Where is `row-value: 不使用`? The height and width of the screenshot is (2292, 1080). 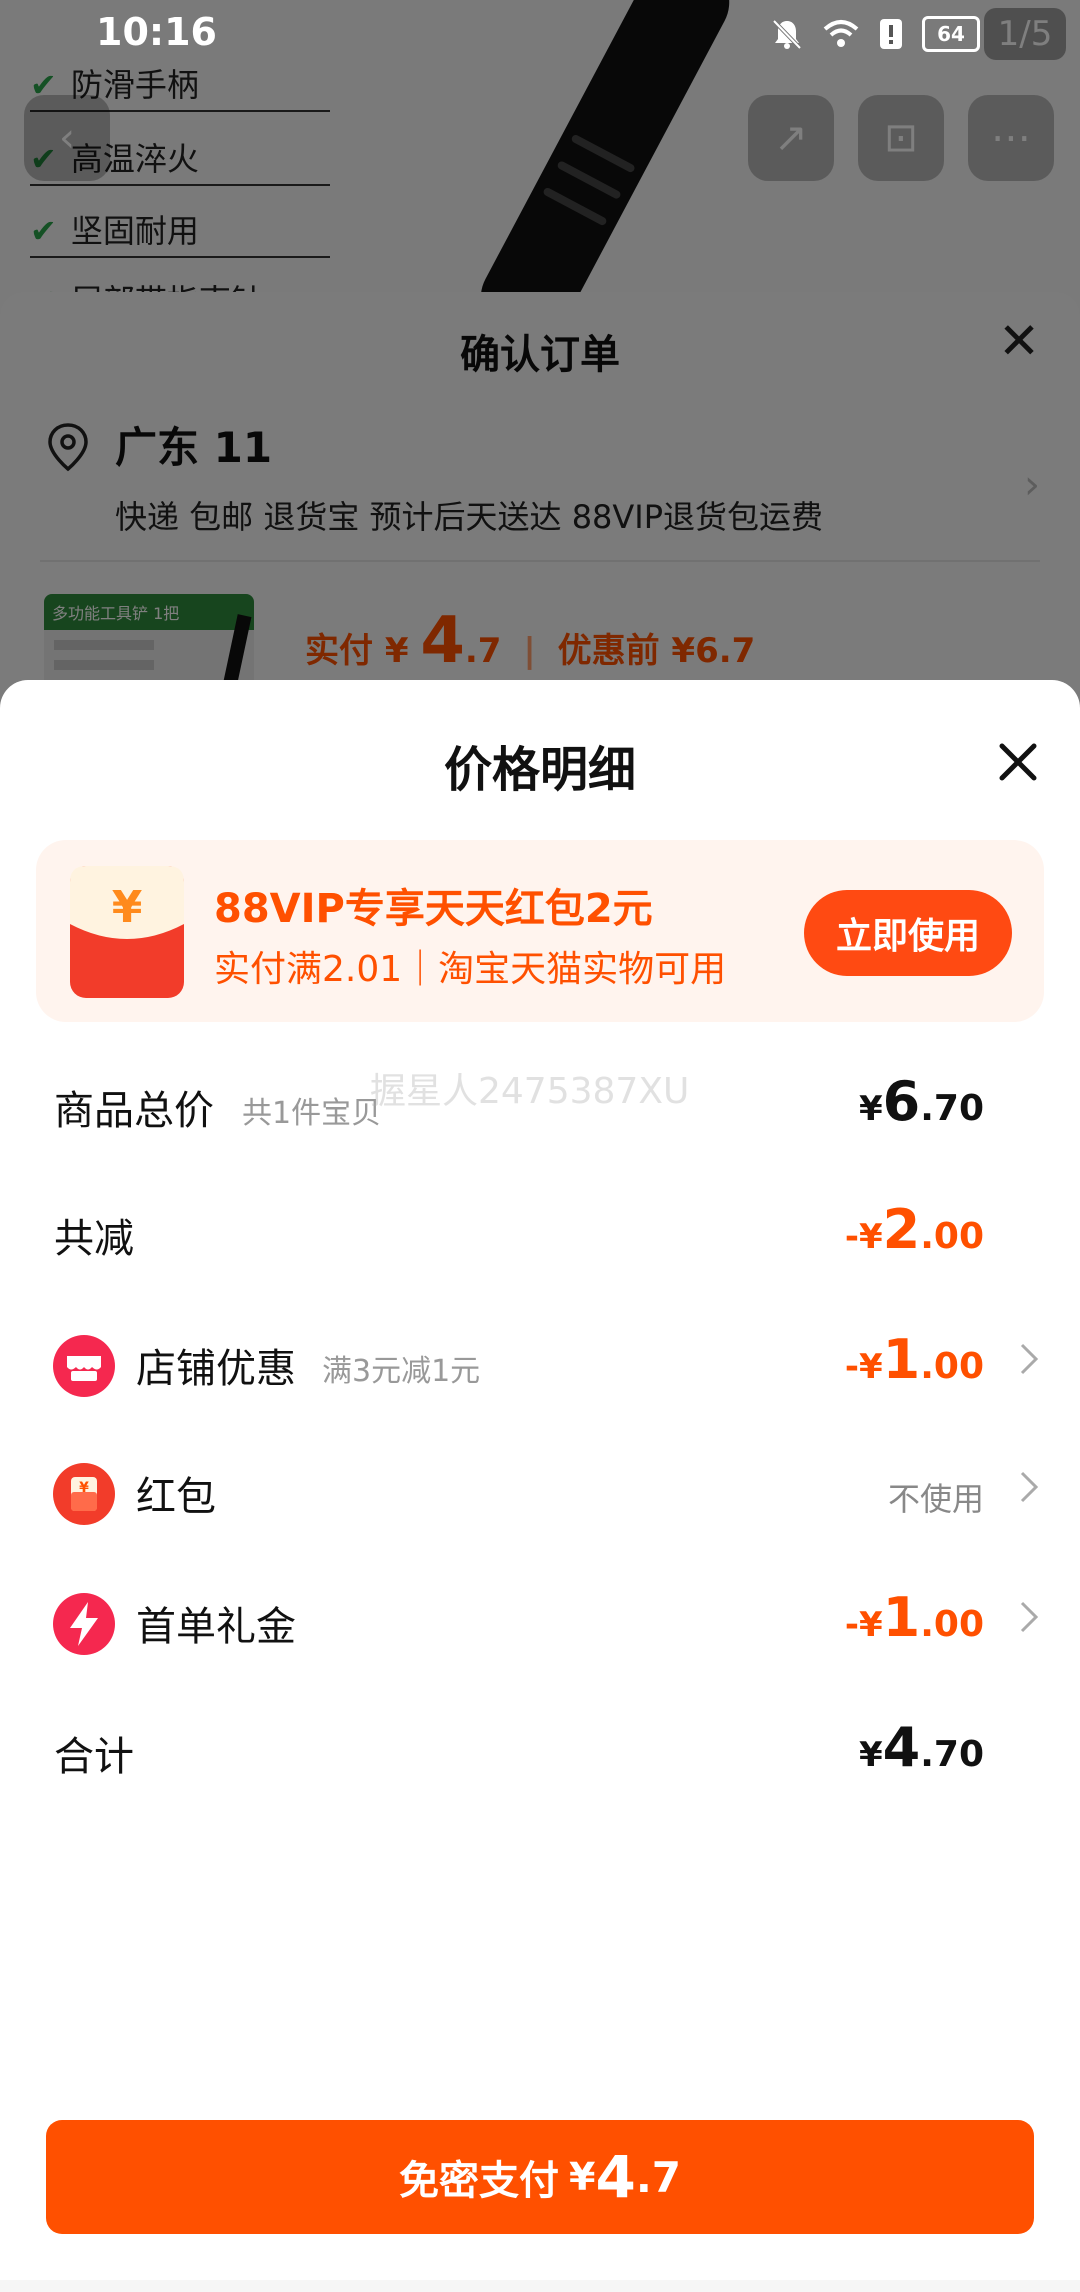 row-value: 不使用 is located at coordinates (935, 1499).